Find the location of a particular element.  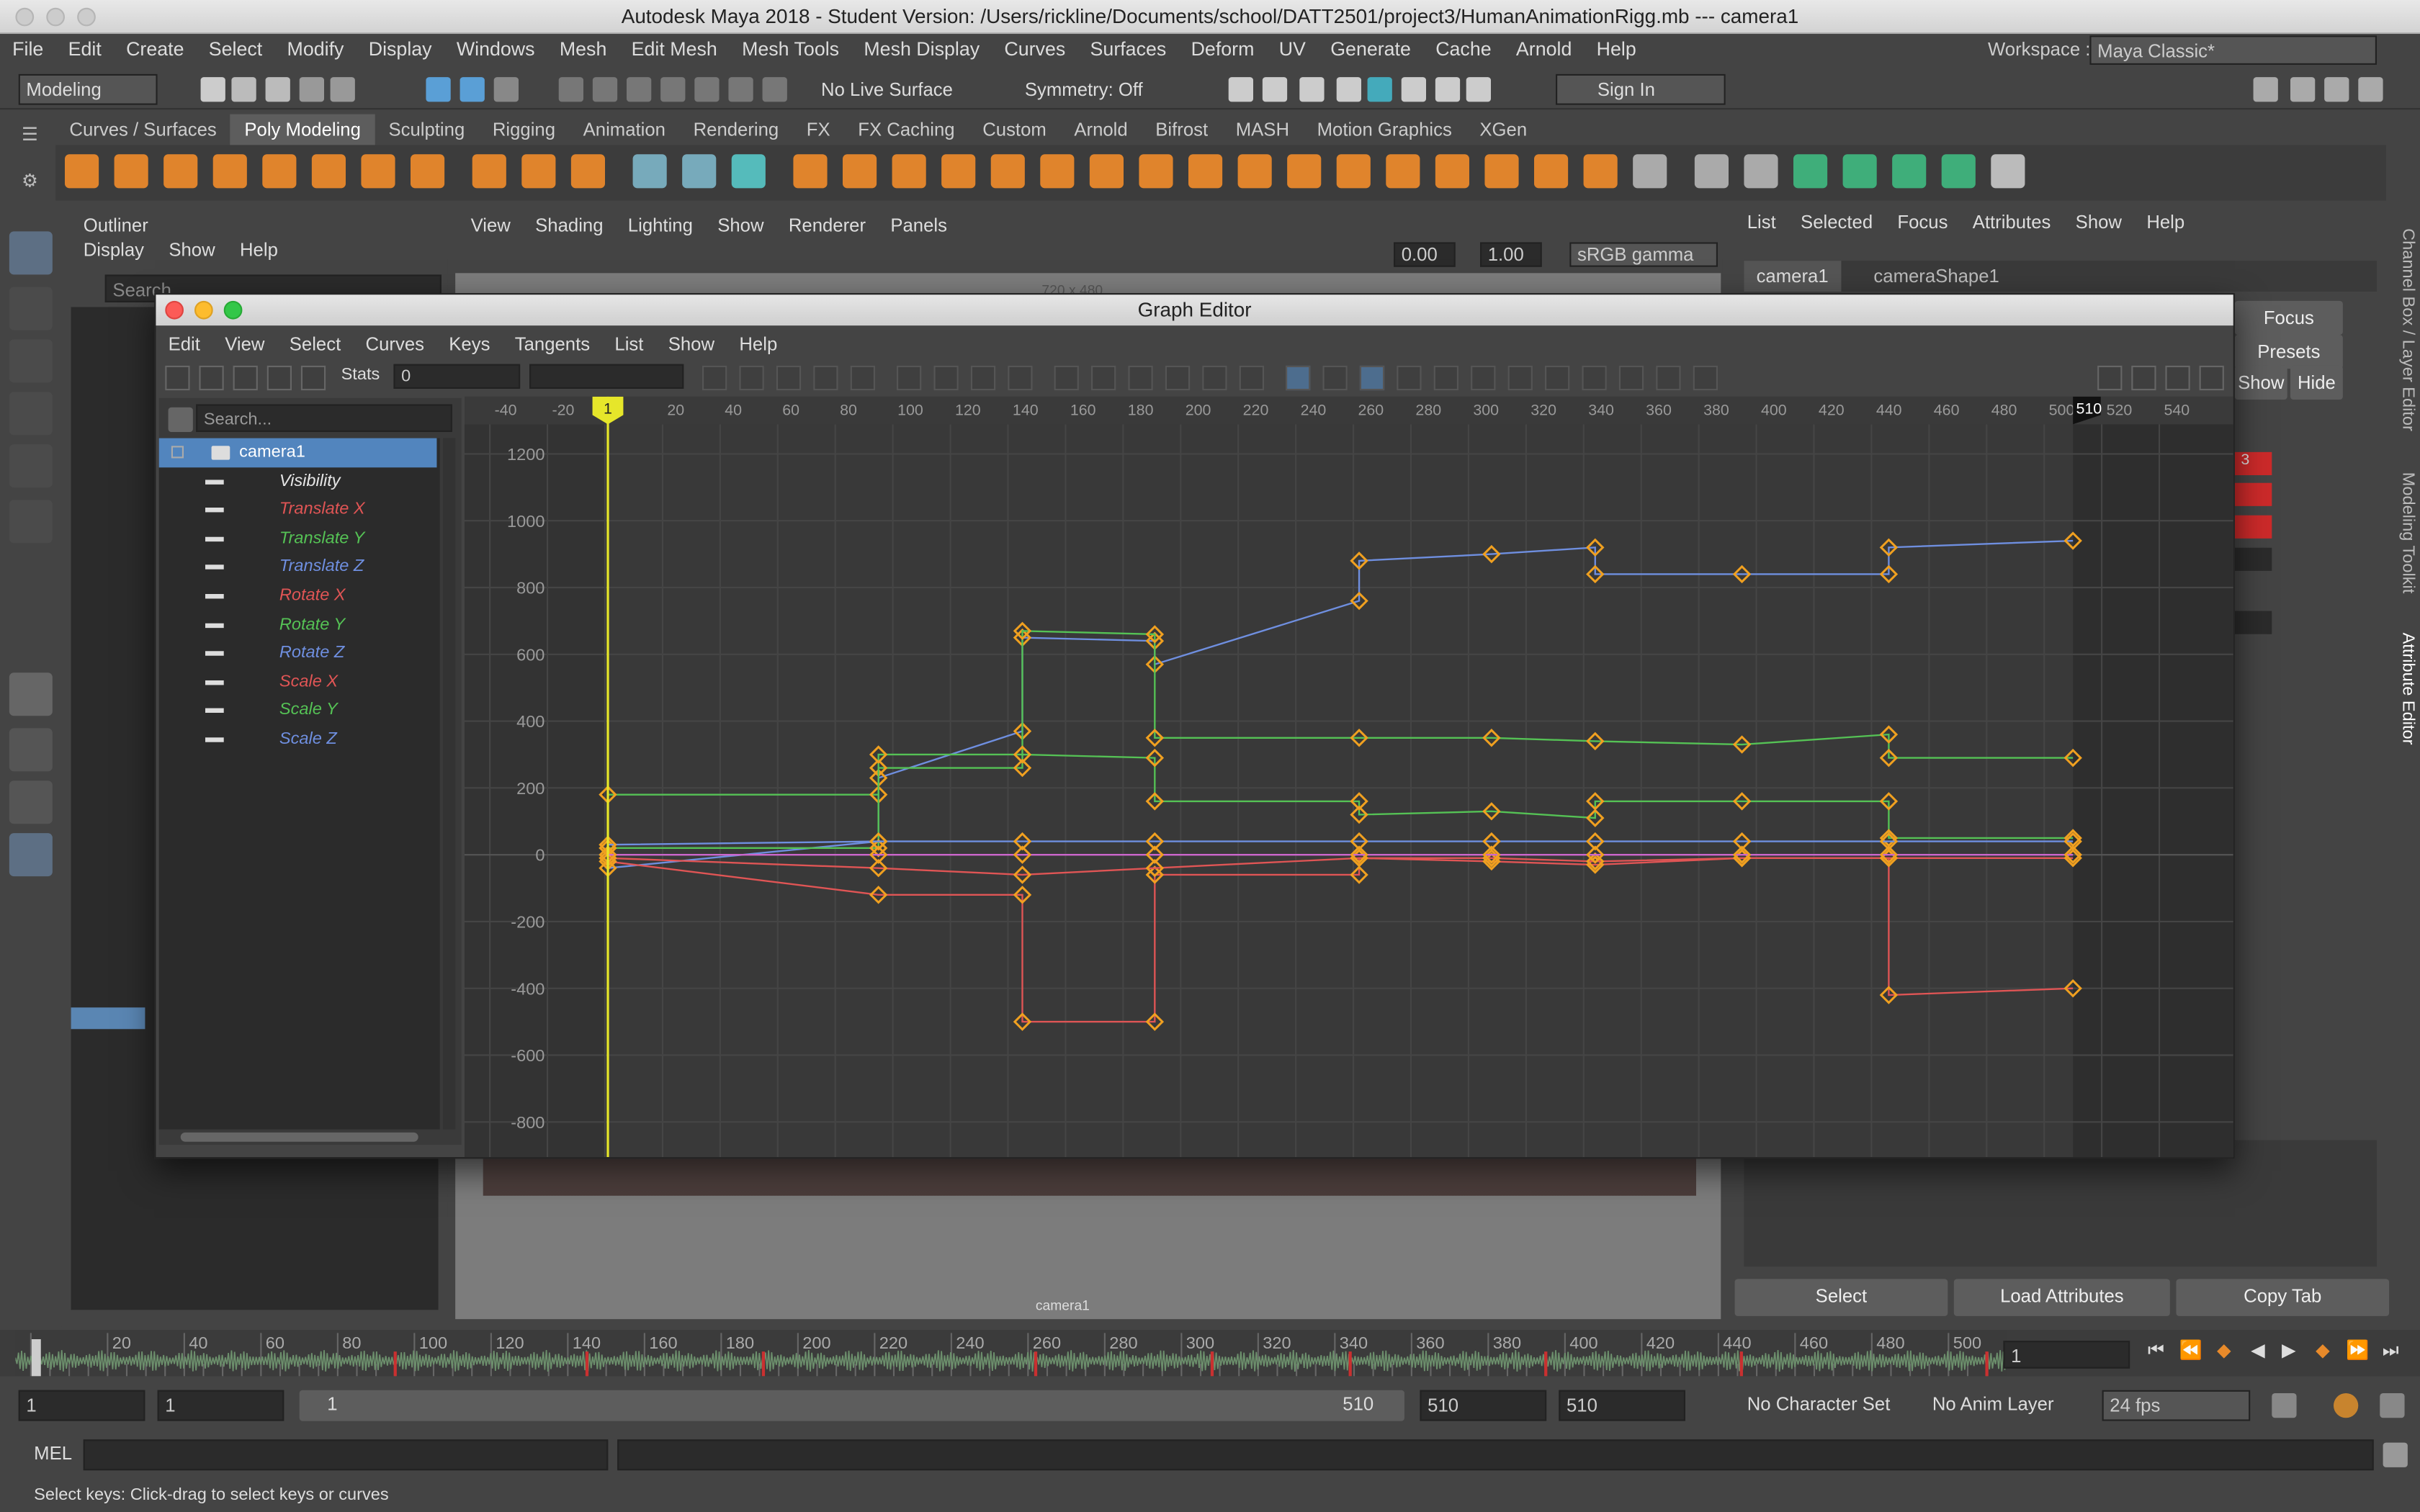

menu-mesh-display: Mesh Display is located at coordinates (921, 49).